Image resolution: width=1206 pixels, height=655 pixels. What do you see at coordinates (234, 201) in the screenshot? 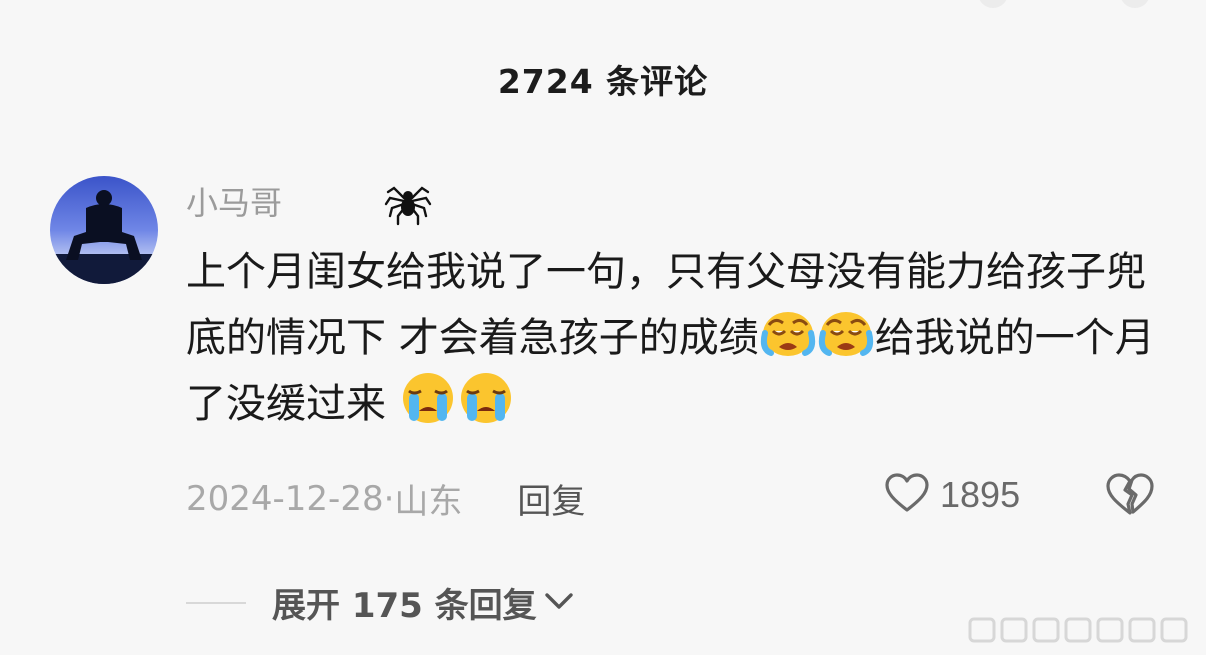
I see `comment-username: 小马哥` at bounding box center [234, 201].